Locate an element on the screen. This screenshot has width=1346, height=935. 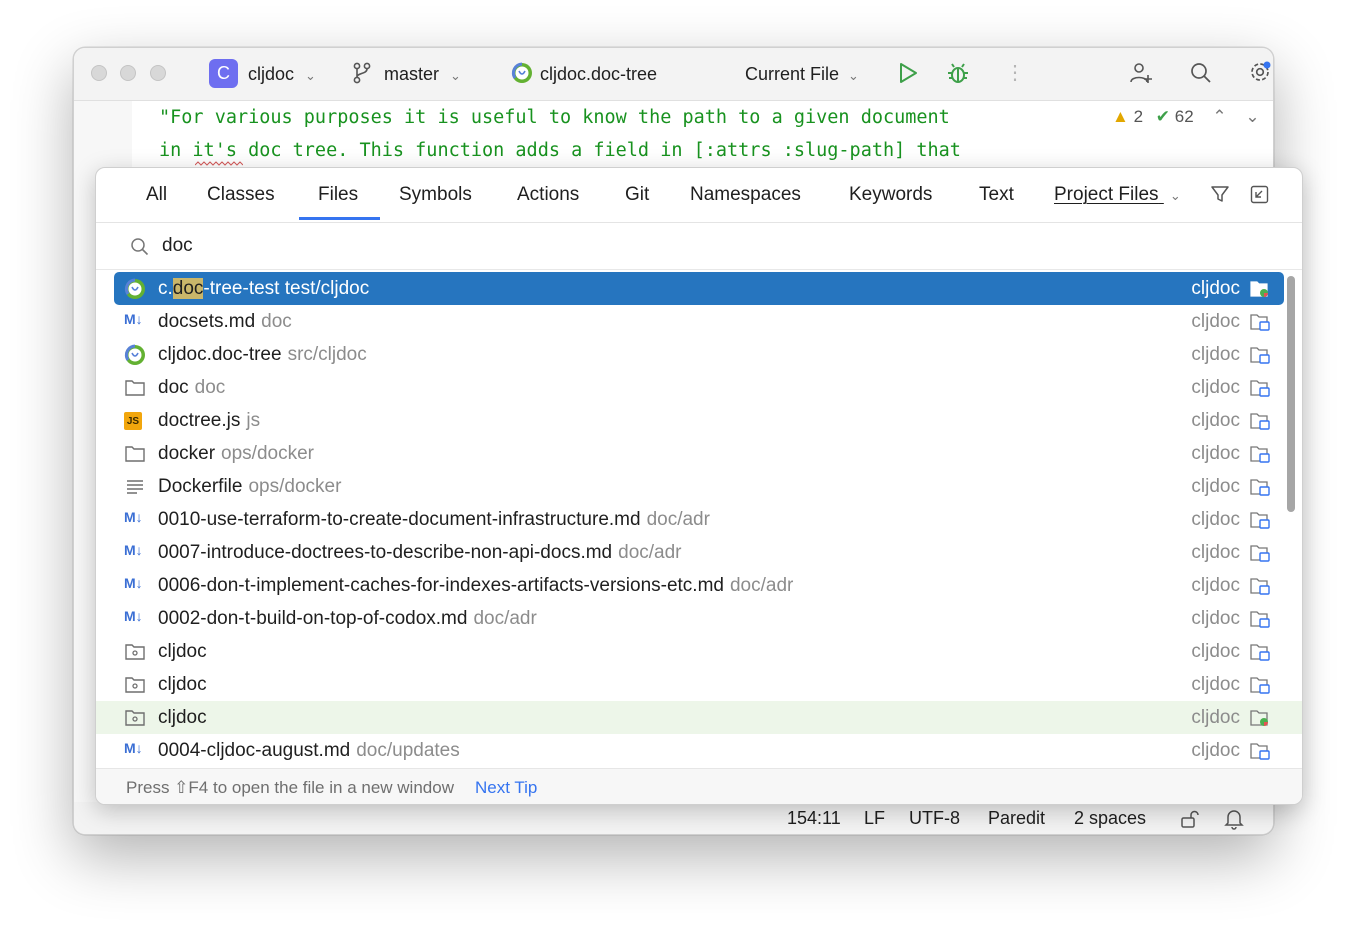
result-row: JS doctree.js js cljdoc is located at coordinates (699, 420).